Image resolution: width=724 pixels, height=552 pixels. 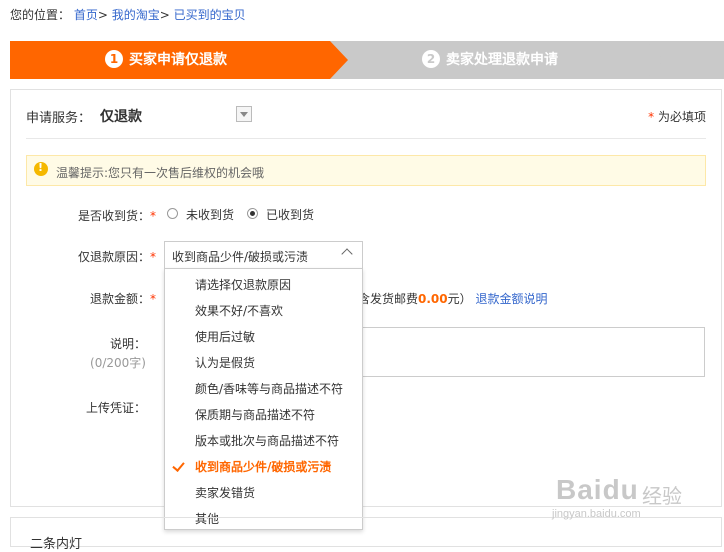 What do you see at coordinates (240, 256) in the screenshot?
I see `reason-select-value: 收到商品少件/破损或污渍` at bounding box center [240, 256].